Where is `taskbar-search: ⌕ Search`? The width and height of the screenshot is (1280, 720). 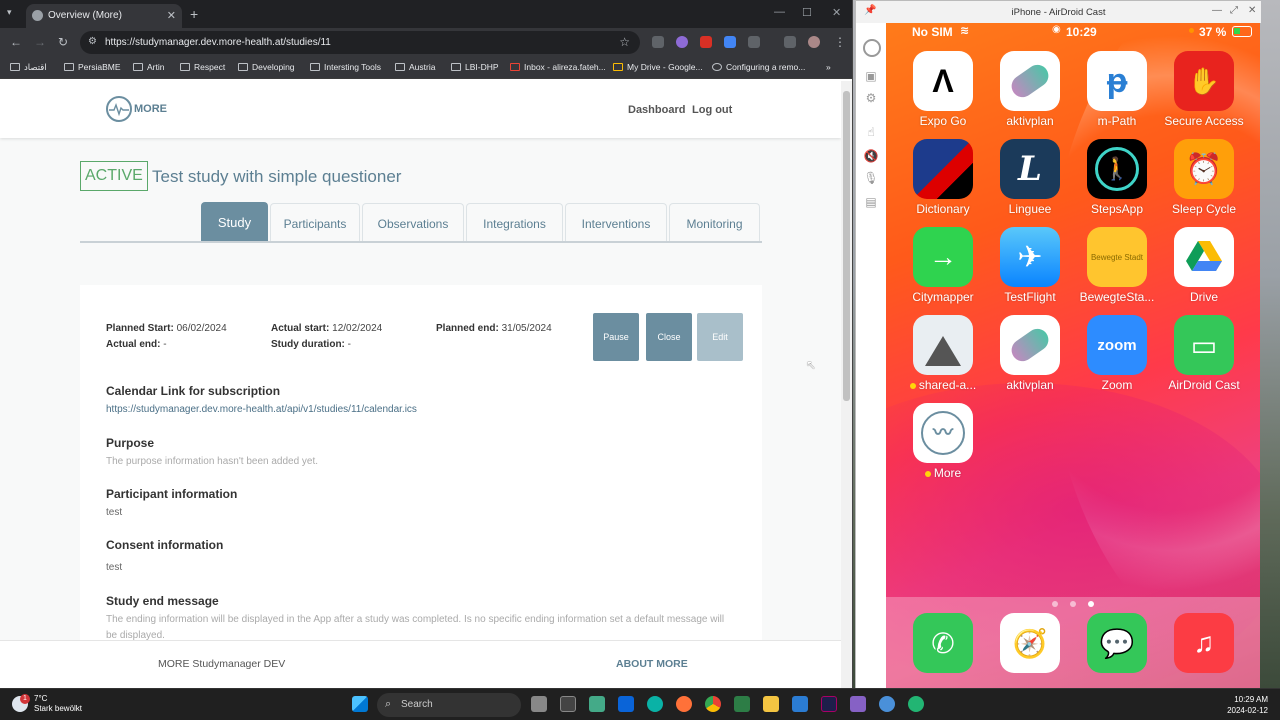 taskbar-search: ⌕ Search is located at coordinates (449, 705).